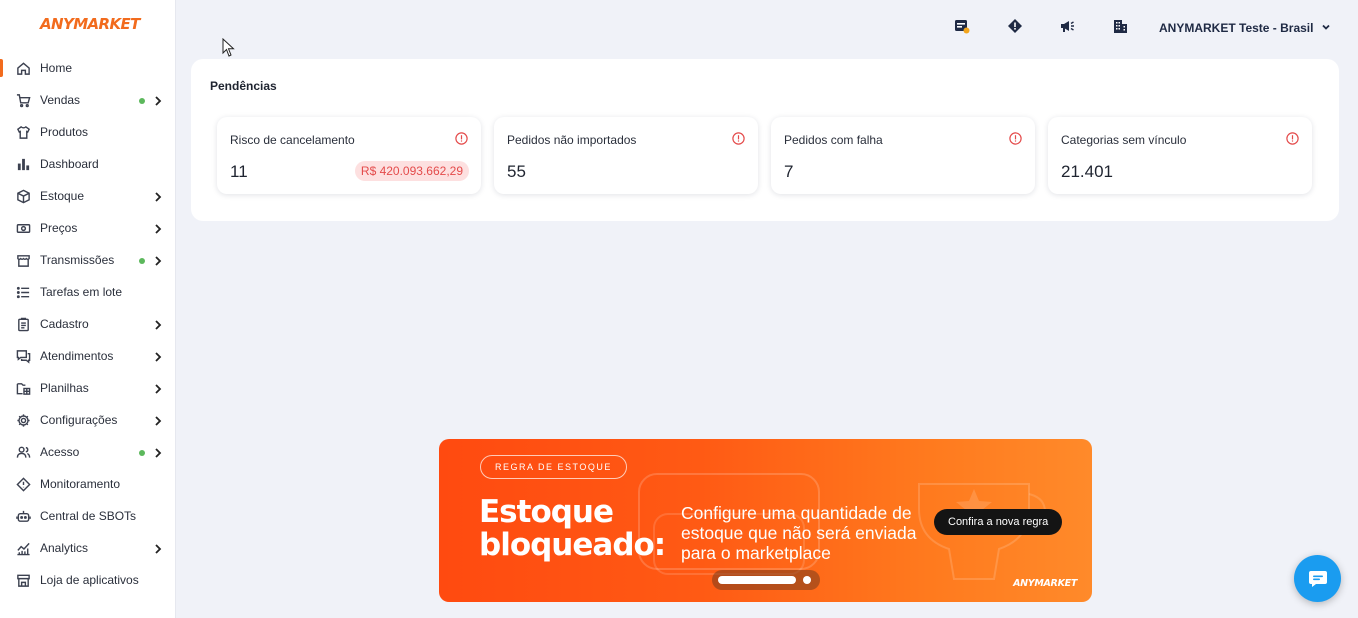 The width and height of the screenshot is (1358, 618). I want to click on sidebar-item-planilhas: Planilhas, so click(88, 388).